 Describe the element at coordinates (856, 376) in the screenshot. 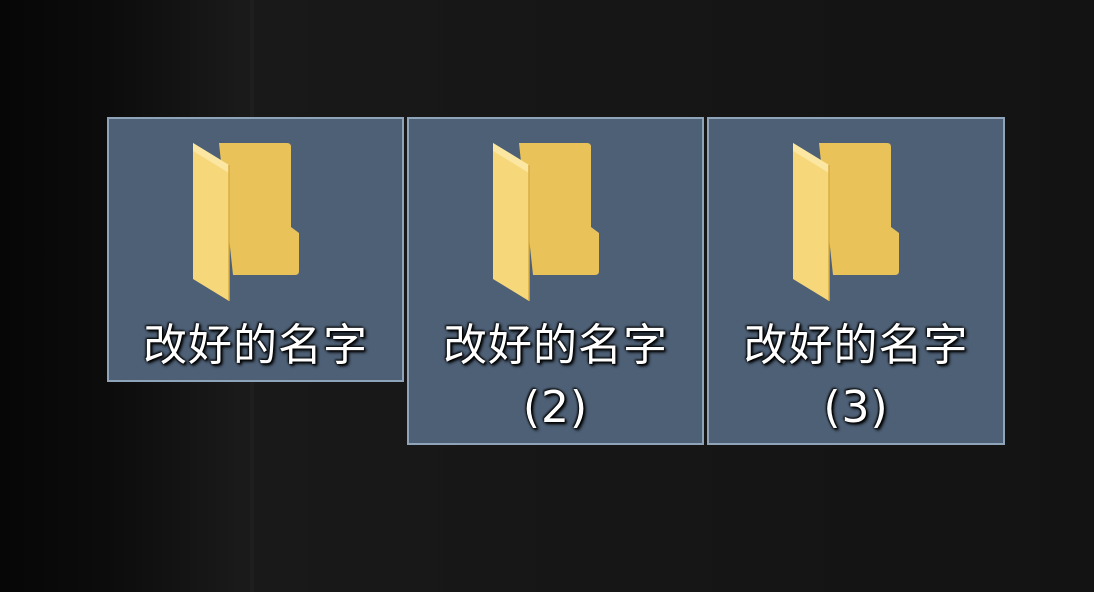

I see `folder-name-label: 改好的名字 (3)` at that location.